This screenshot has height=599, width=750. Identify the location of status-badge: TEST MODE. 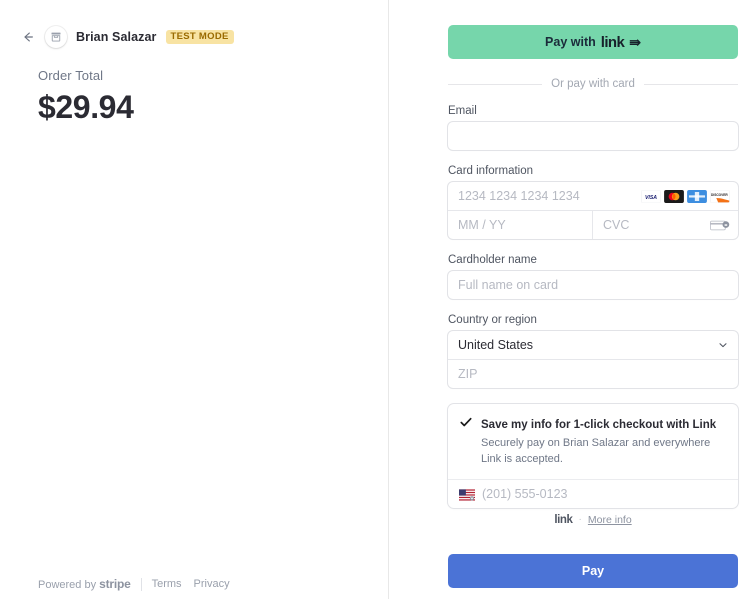
(199, 37).